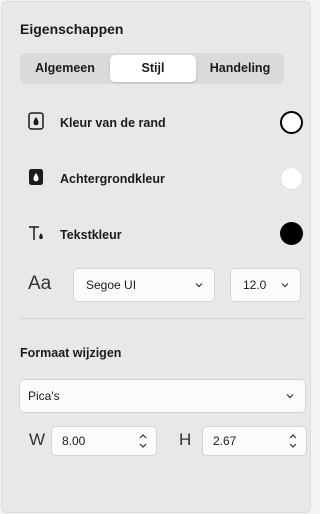 The width and height of the screenshot is (320, 514). What do you see at coordinates (36, 233) in the screenshot?
I see `text-color-icon` at bounding box center [36, 233].